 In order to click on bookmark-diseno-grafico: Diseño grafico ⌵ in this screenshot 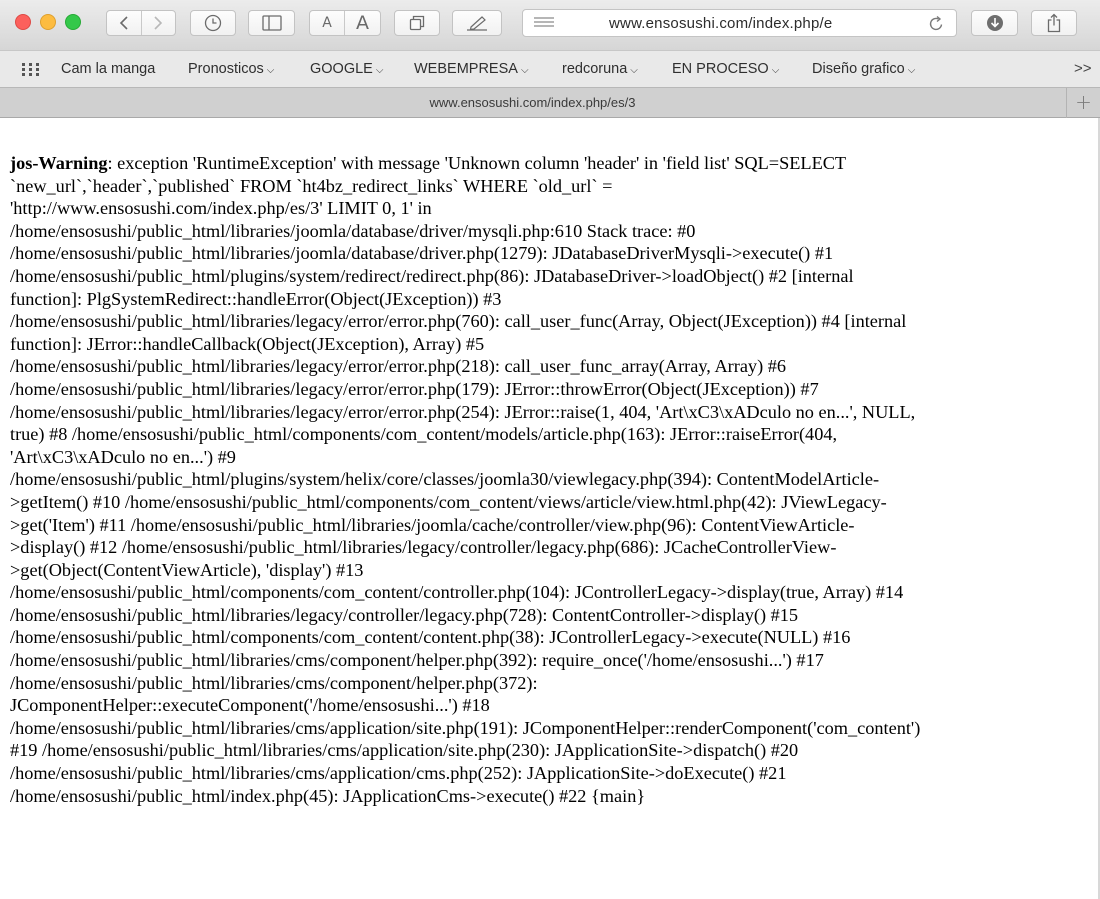, I will do `click(863, 69)`.